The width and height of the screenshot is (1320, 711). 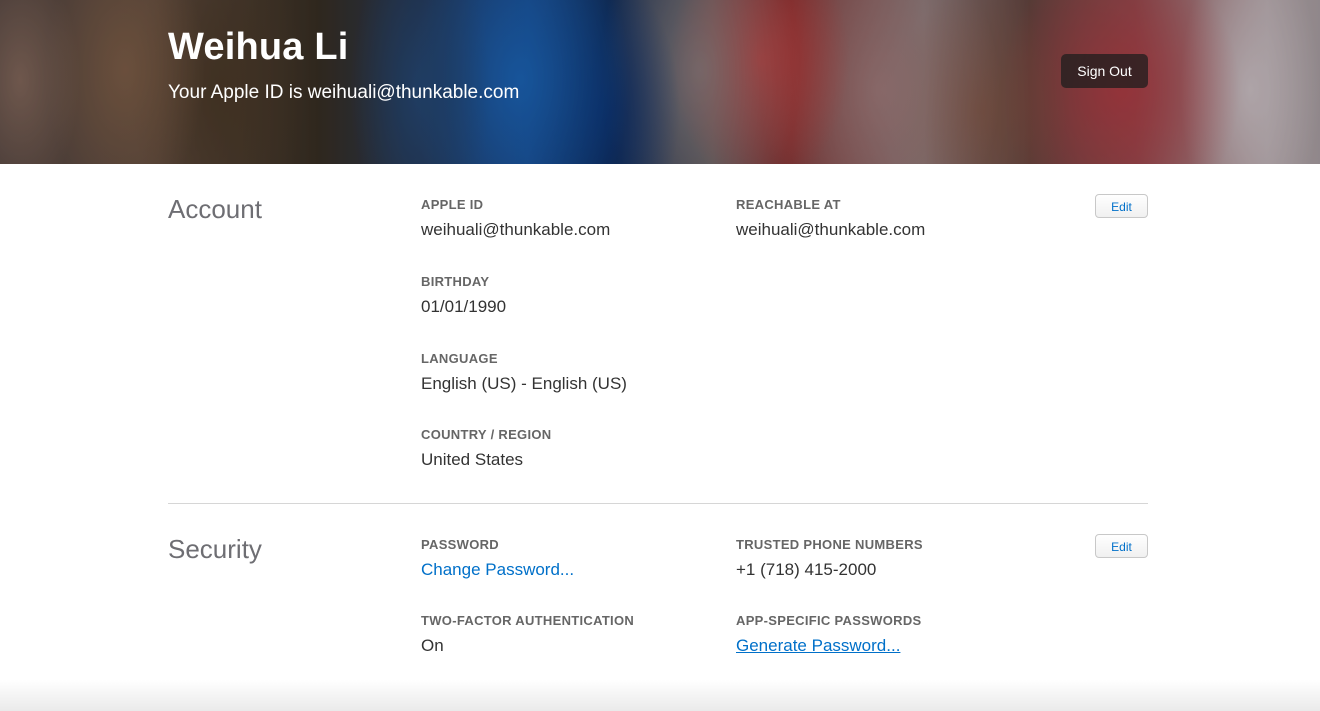 I want to click on language-value: English (US) - English (US), so click(x=524, y=383).